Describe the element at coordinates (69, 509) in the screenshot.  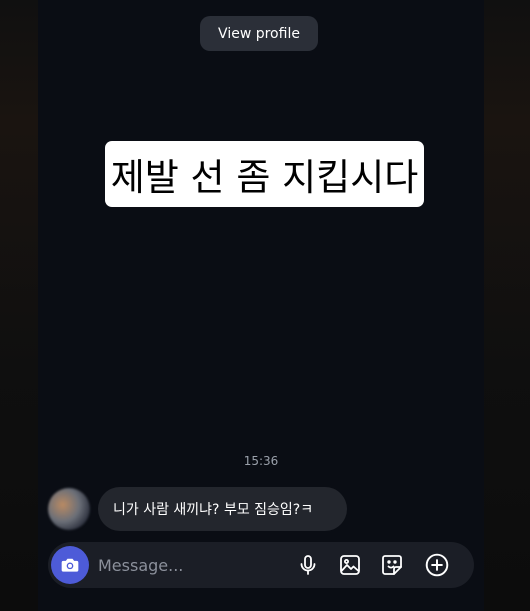
I see `sender-avatar` at that location.